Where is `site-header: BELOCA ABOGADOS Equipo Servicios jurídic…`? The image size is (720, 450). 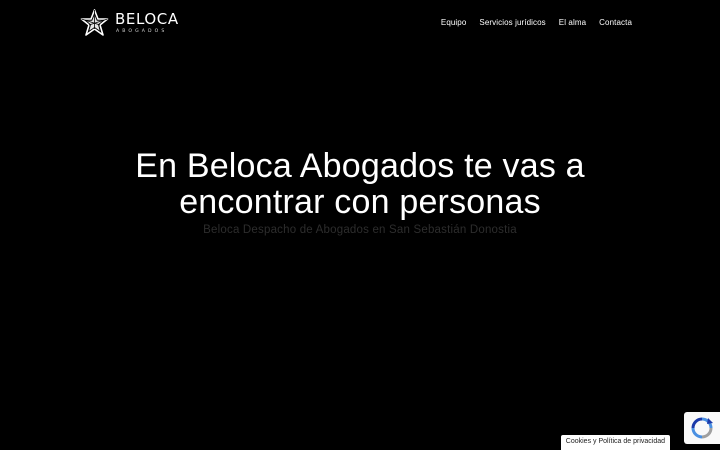 site-header: BELOCA ABOGADOS Equipo Servicios jurídic… is located at coordinates (360, 23).